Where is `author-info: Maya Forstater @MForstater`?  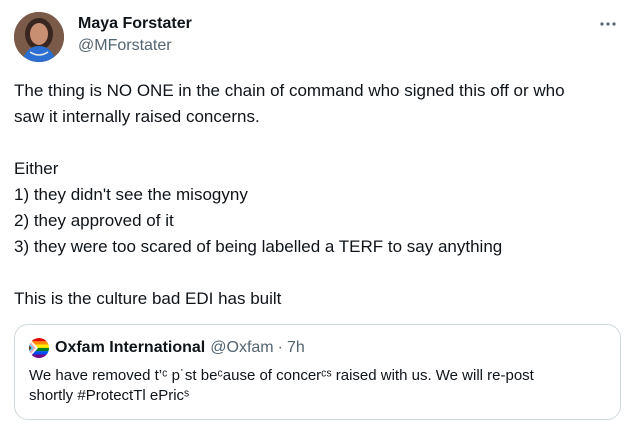
author-info: Maya Forstater @MForstater is located at coordinates (135, 35).